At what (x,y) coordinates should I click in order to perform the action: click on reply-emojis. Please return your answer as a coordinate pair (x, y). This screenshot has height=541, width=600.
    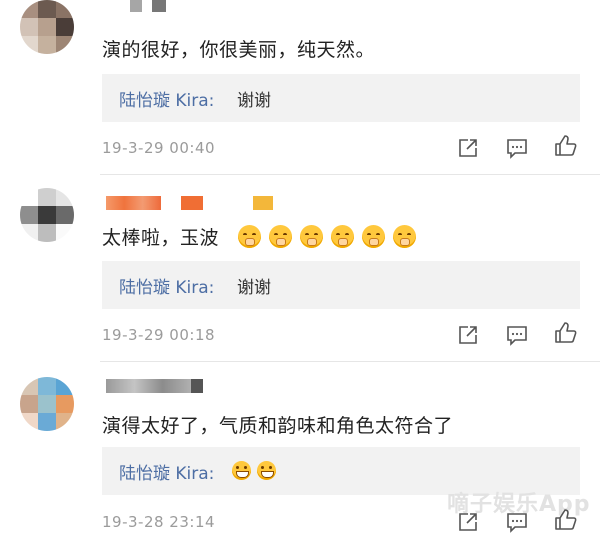
    Looking at the image, I should click on (257, 471).